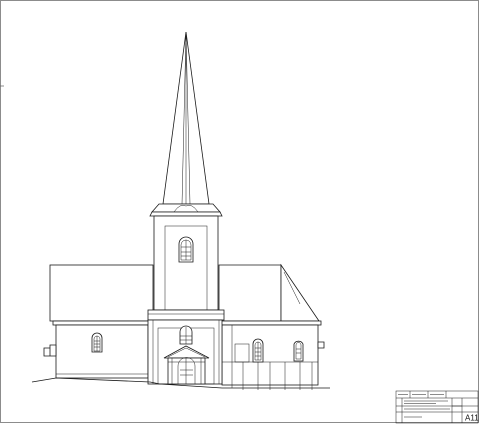 The height and width of the screenshot is (424, 480). What do you see at coordinates (50, 350) in the screenshot?
I see `nave-buttress` at bounding box center [50, 350].